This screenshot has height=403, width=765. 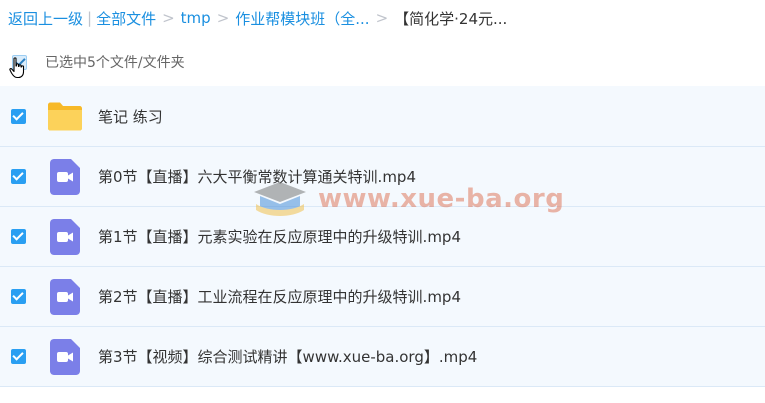 I want to click on hand-pointer-icon, so click(x=17, y=68).